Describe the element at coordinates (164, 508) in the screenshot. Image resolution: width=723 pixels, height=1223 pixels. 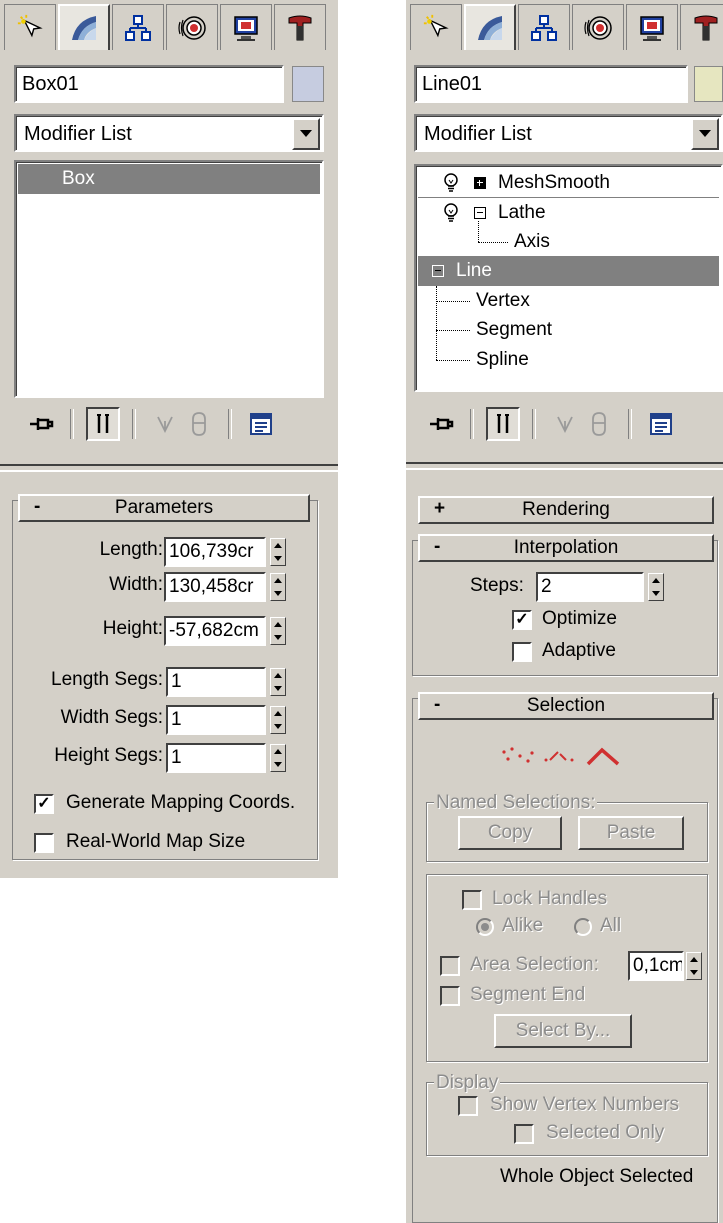
I see `parameters-rollout-header: - Parameters` at that location.